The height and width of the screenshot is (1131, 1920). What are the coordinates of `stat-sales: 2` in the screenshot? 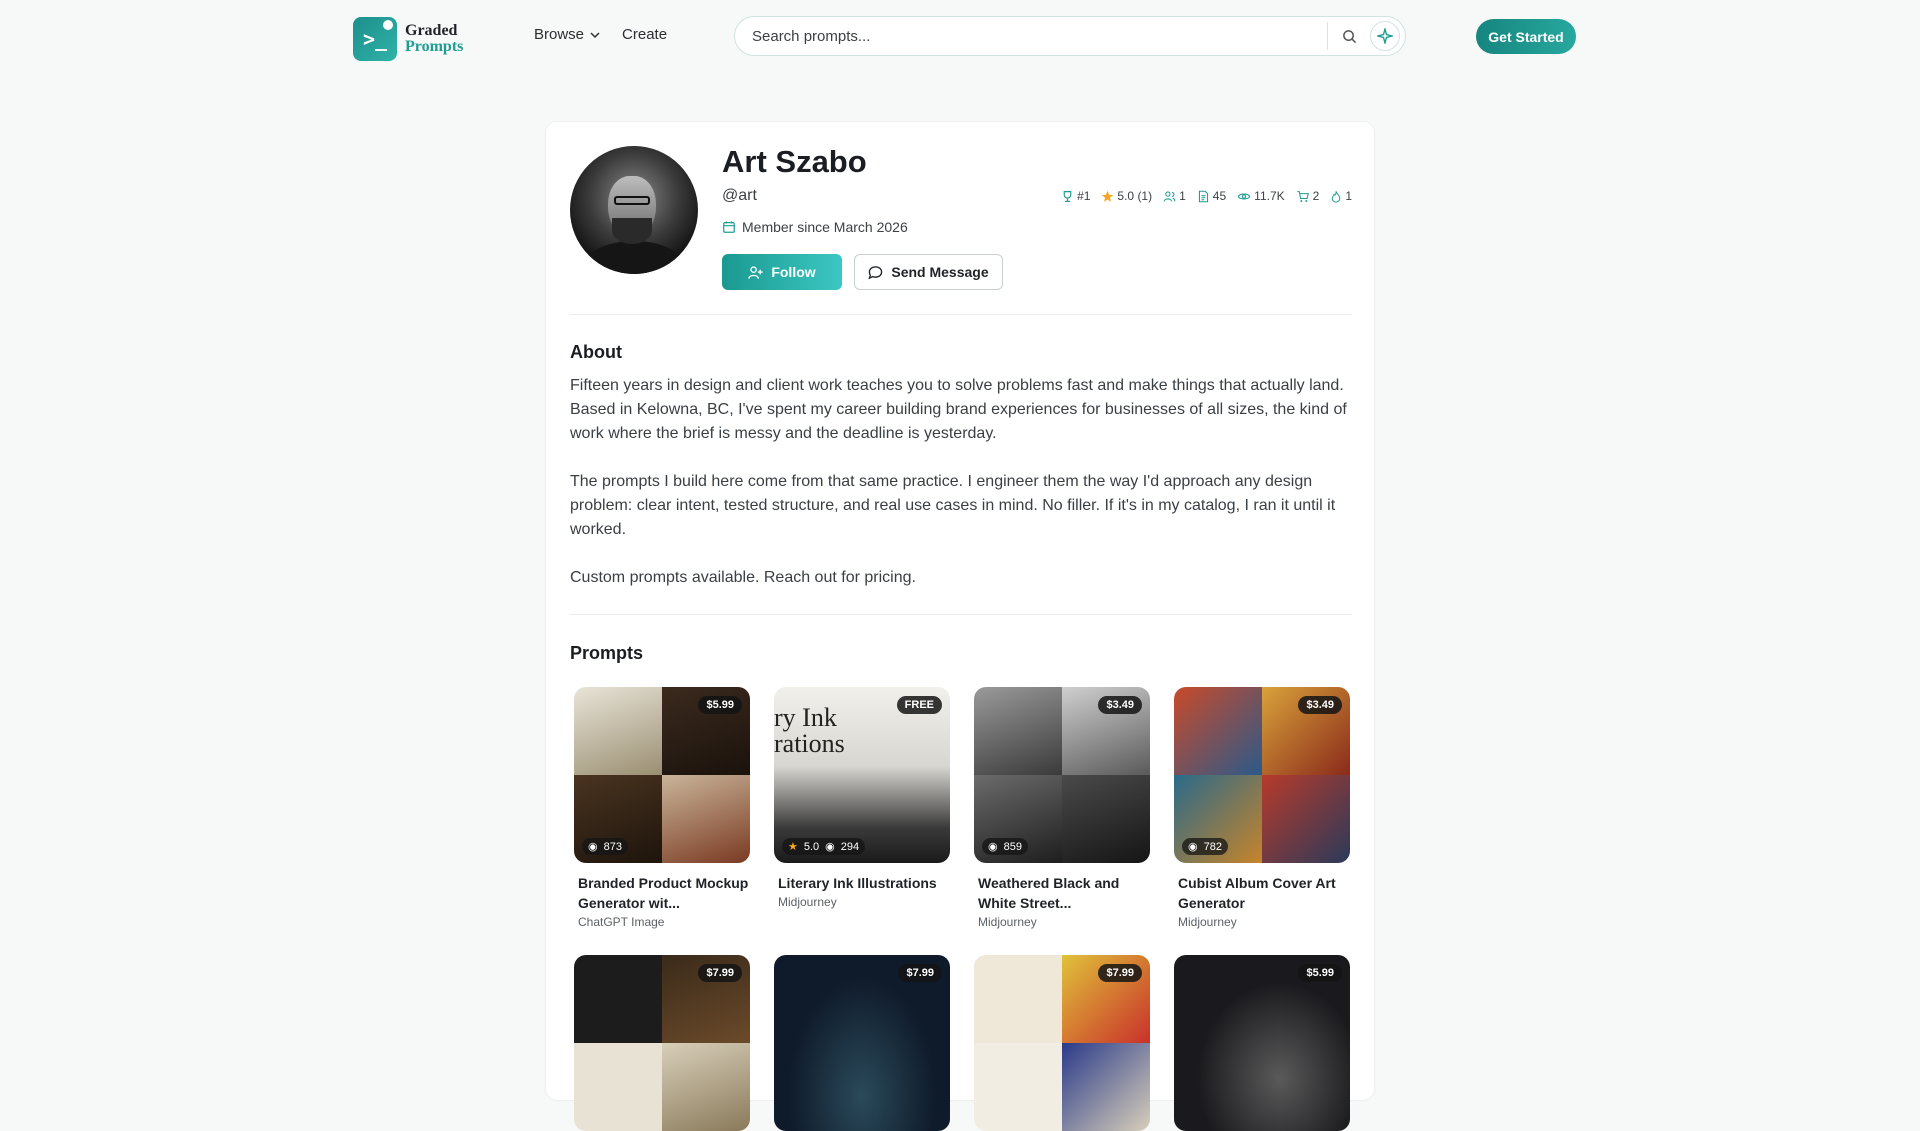 It's located at (1308, 196).